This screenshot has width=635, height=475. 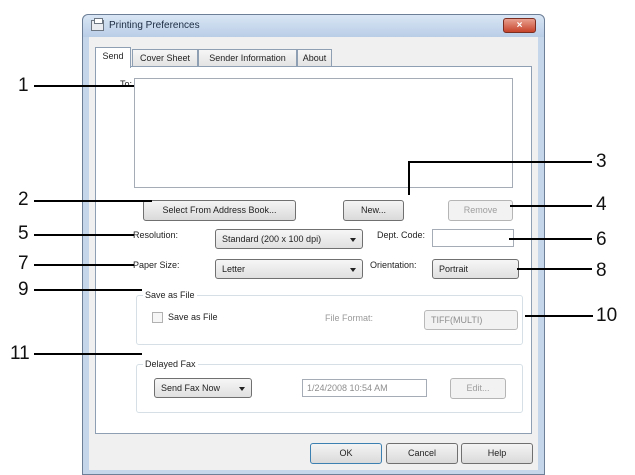 I want to click on delayed-fax-dropdown: Send Fax Now, so click(x=203, y=388).